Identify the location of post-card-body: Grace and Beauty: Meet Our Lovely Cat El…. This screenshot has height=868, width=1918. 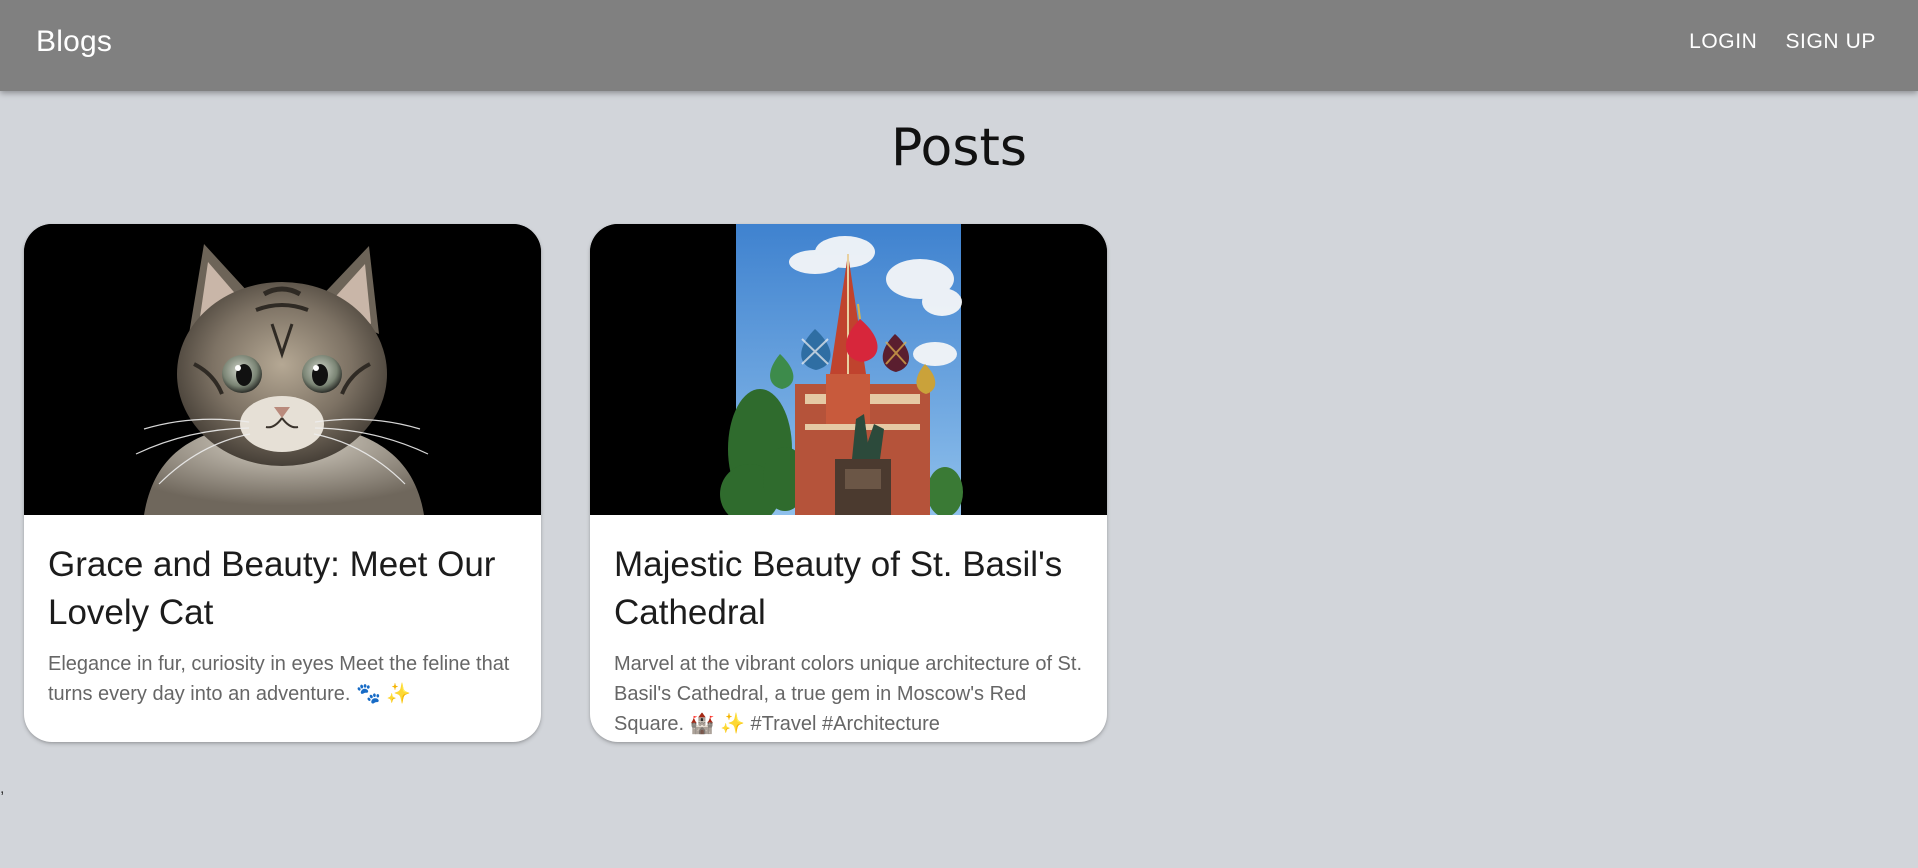
(282, 612).